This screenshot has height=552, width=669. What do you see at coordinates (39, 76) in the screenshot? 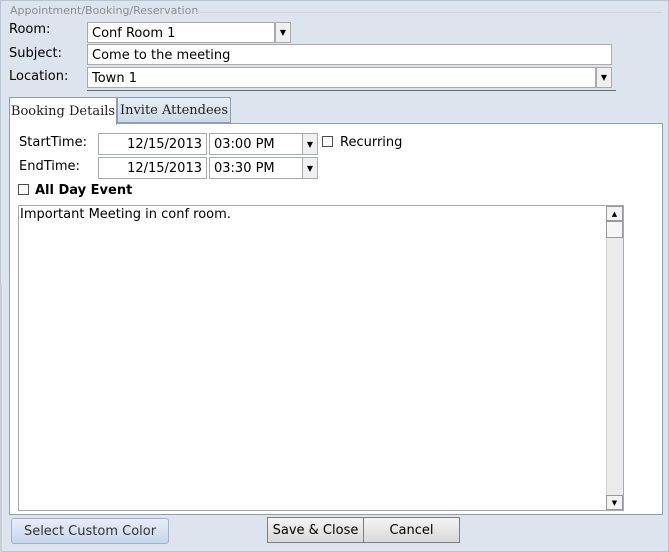
I see `location-label: Location:` at bounding box center [39, 76].